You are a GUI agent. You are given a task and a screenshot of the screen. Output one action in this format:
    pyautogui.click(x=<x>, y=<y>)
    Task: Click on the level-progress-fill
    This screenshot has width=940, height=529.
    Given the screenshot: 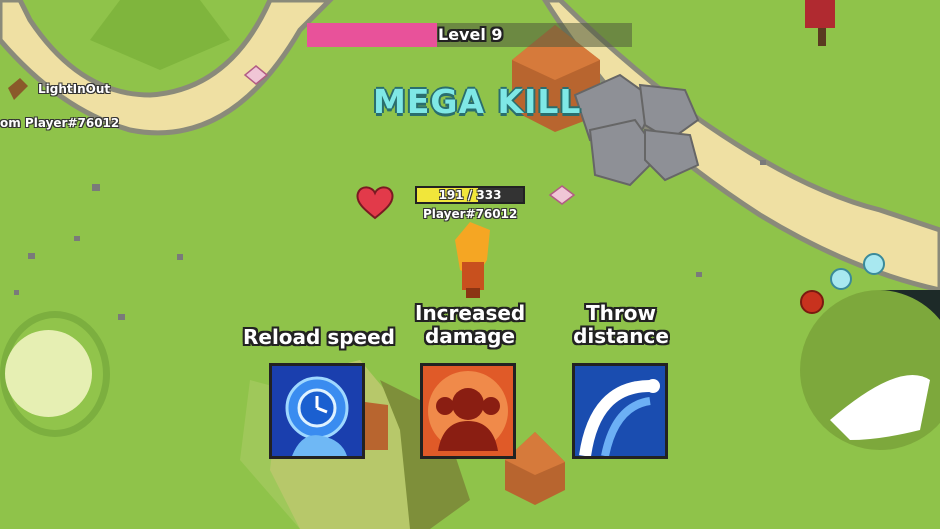 What is the action you would take?
    pyautogui.click(x=372, y=35)
    